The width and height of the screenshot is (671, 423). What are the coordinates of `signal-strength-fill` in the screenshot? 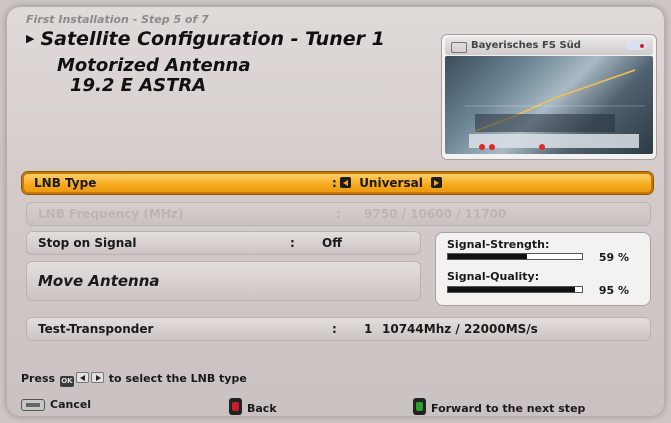 It's located at (488, 256).